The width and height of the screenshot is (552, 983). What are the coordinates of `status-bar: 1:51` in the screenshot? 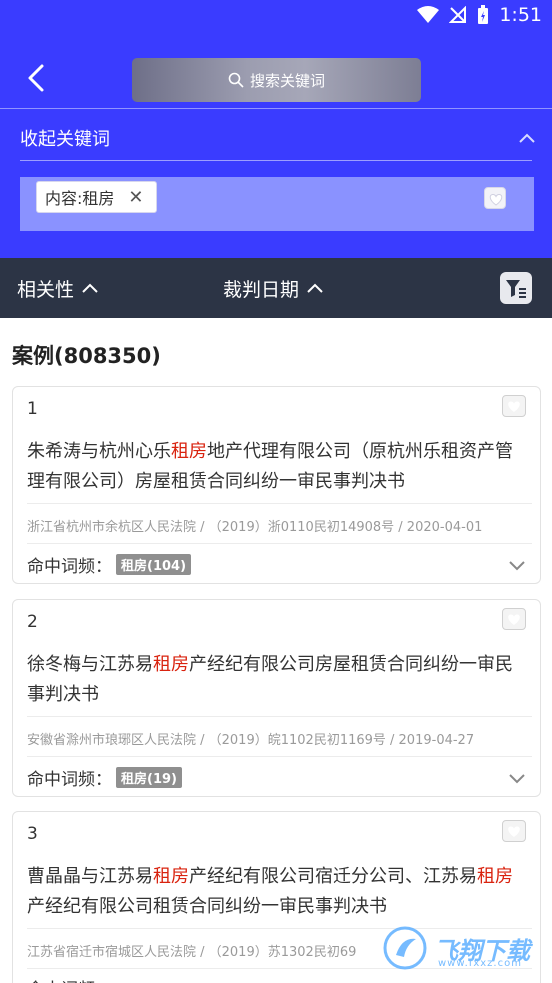 It's located at (276, 16).